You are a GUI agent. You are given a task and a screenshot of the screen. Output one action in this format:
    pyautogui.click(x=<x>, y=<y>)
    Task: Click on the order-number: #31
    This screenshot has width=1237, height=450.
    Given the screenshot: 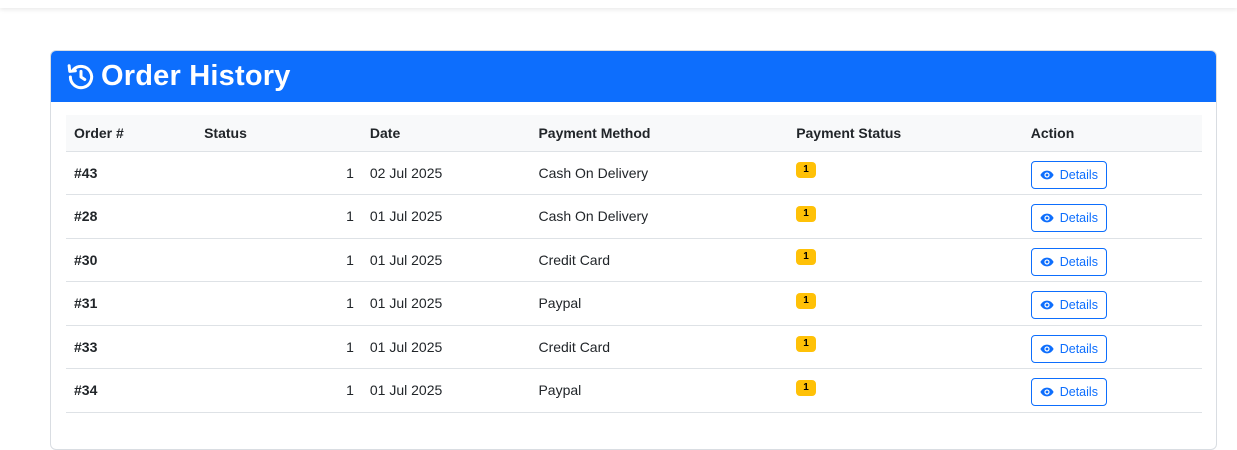 What is the action you would take?
    pyautogui.click(x=131, y=303)
    